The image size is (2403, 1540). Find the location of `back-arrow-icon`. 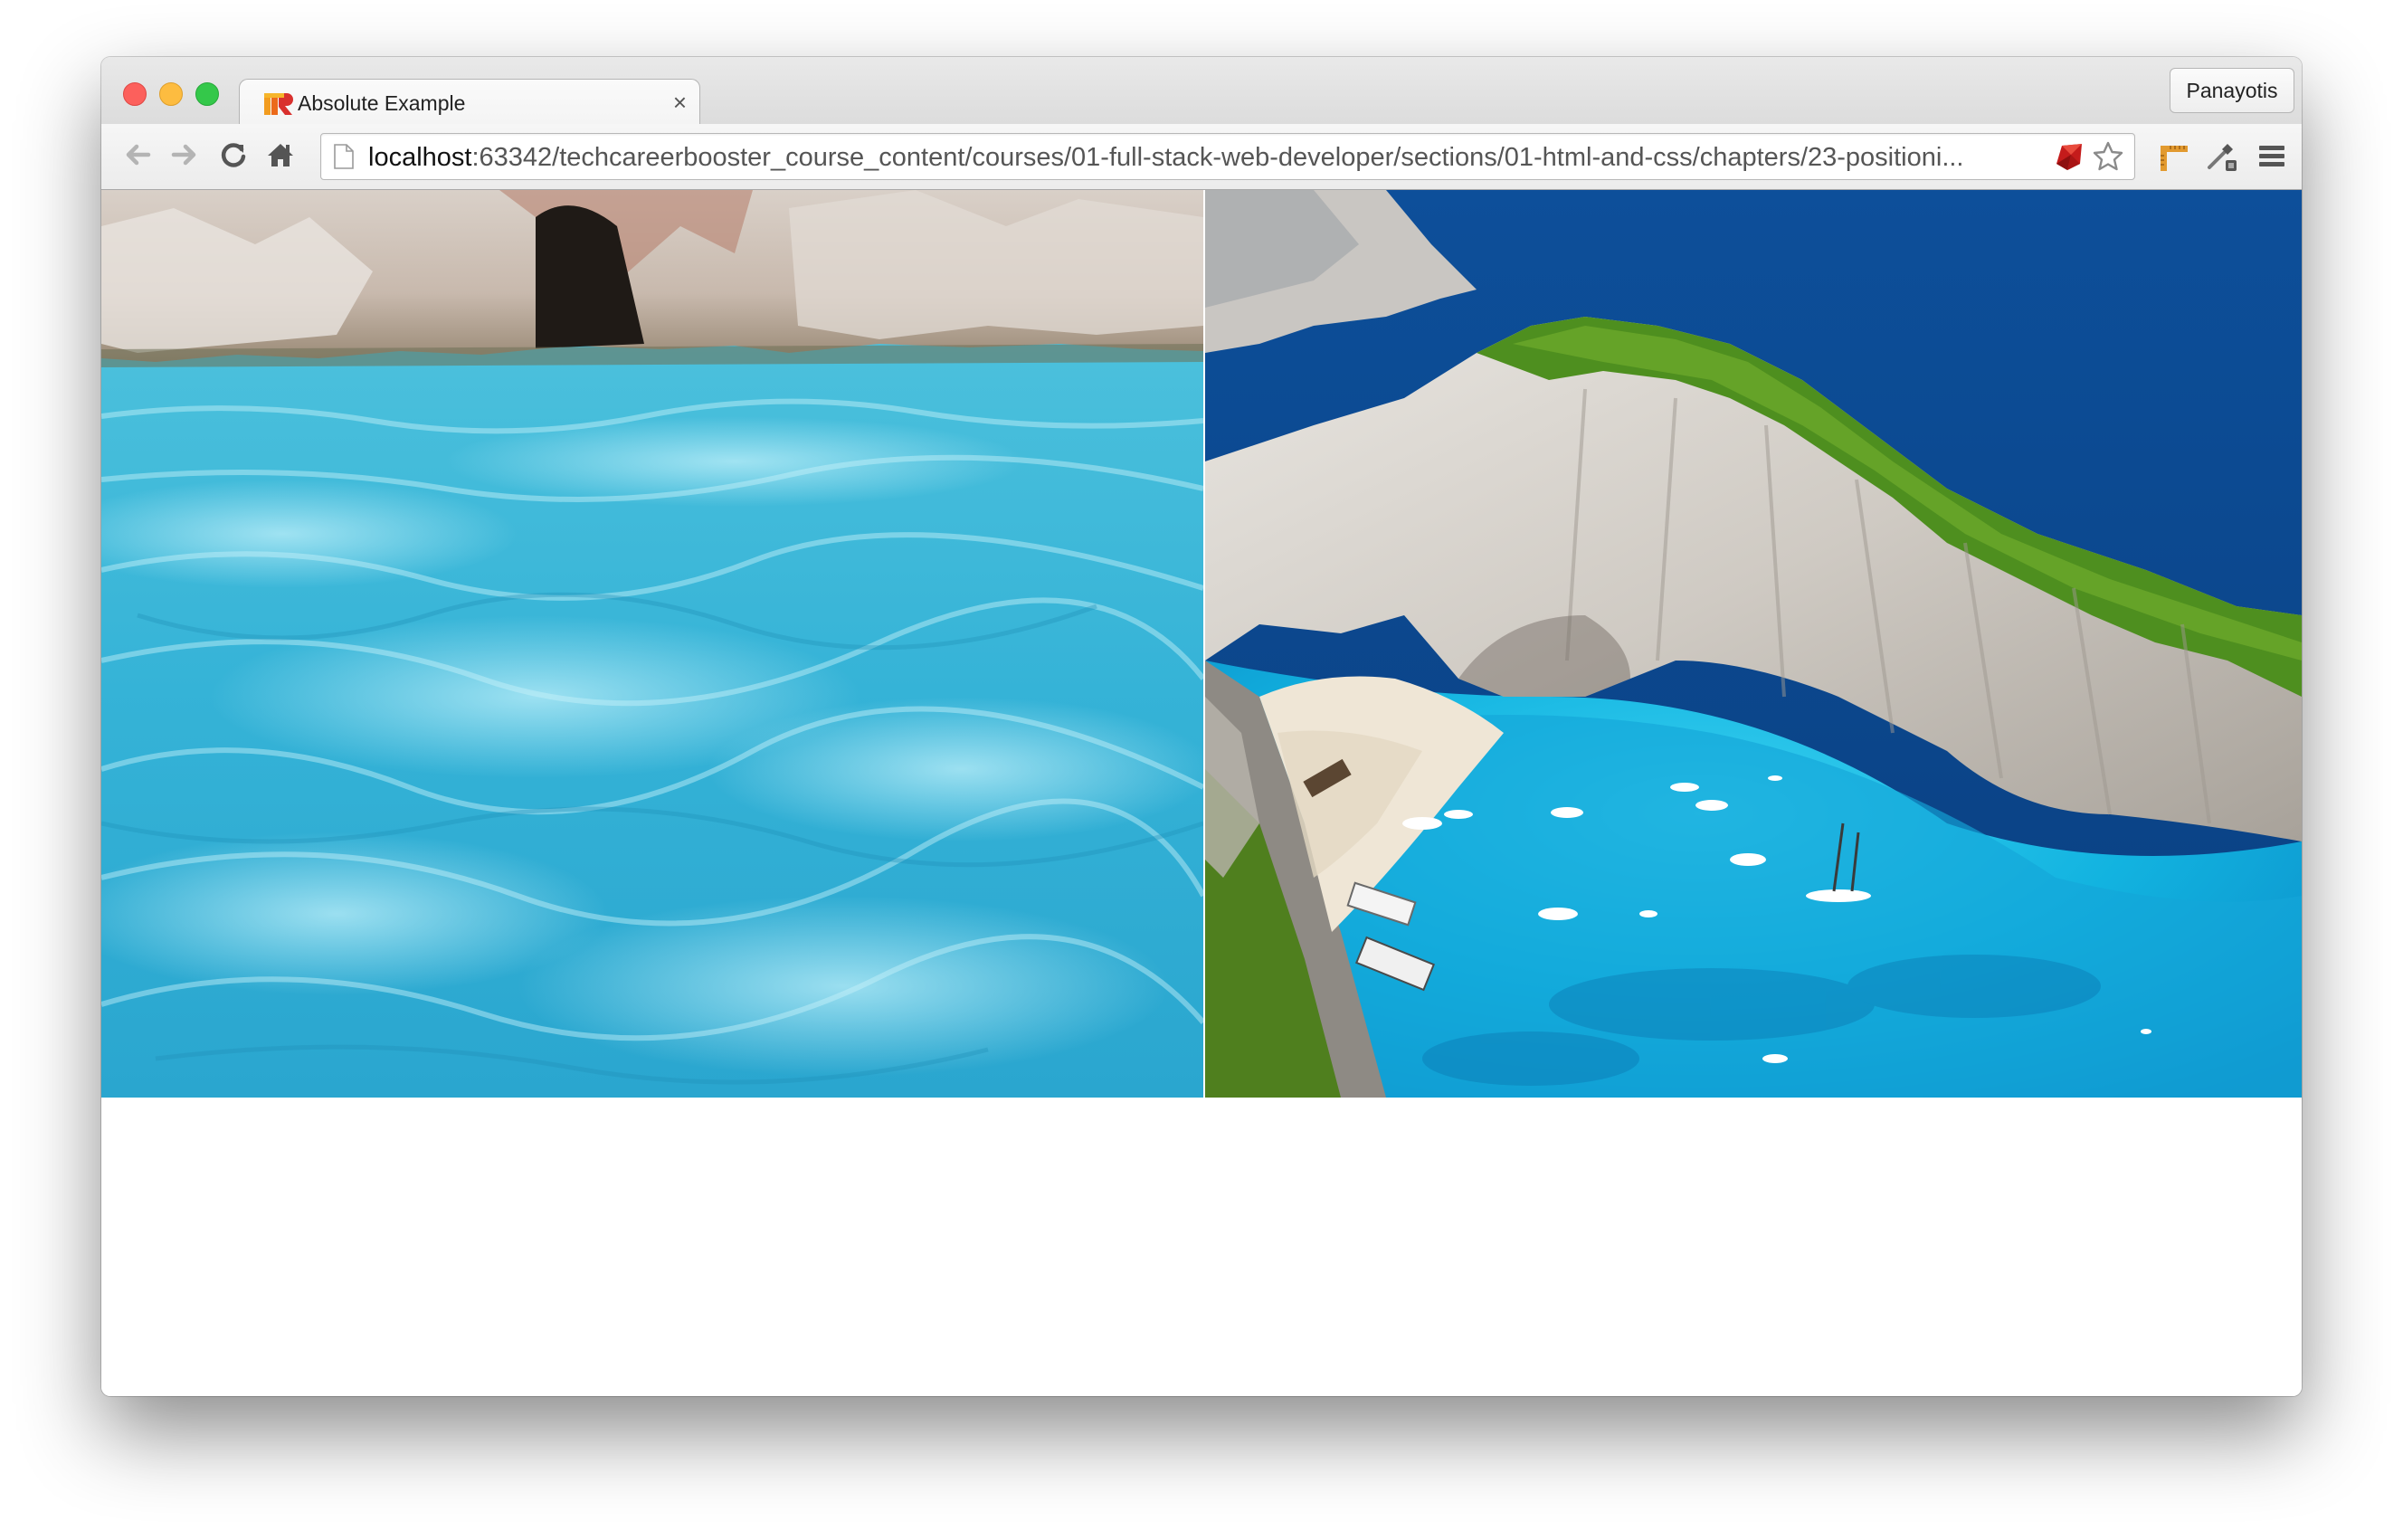

back-arrow-icon is located at coordinates (137, 155).